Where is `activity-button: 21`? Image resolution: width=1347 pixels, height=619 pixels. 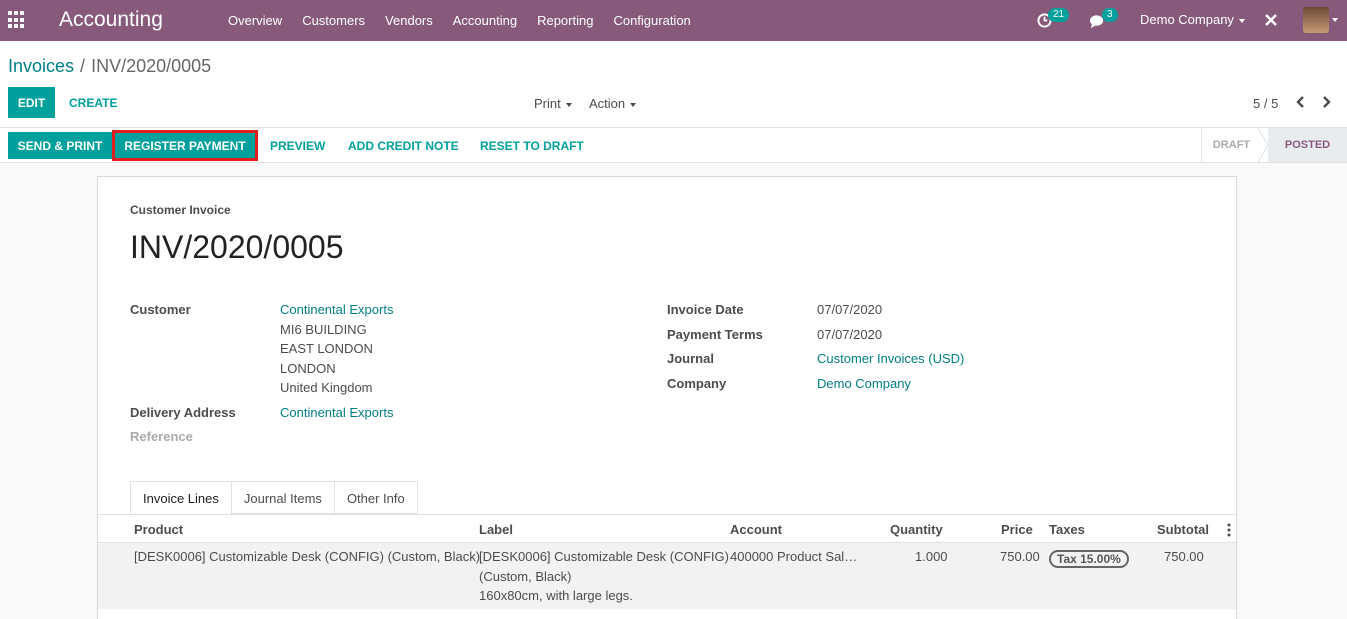 activity-button: 21 is located at coordinates (1053, 18).